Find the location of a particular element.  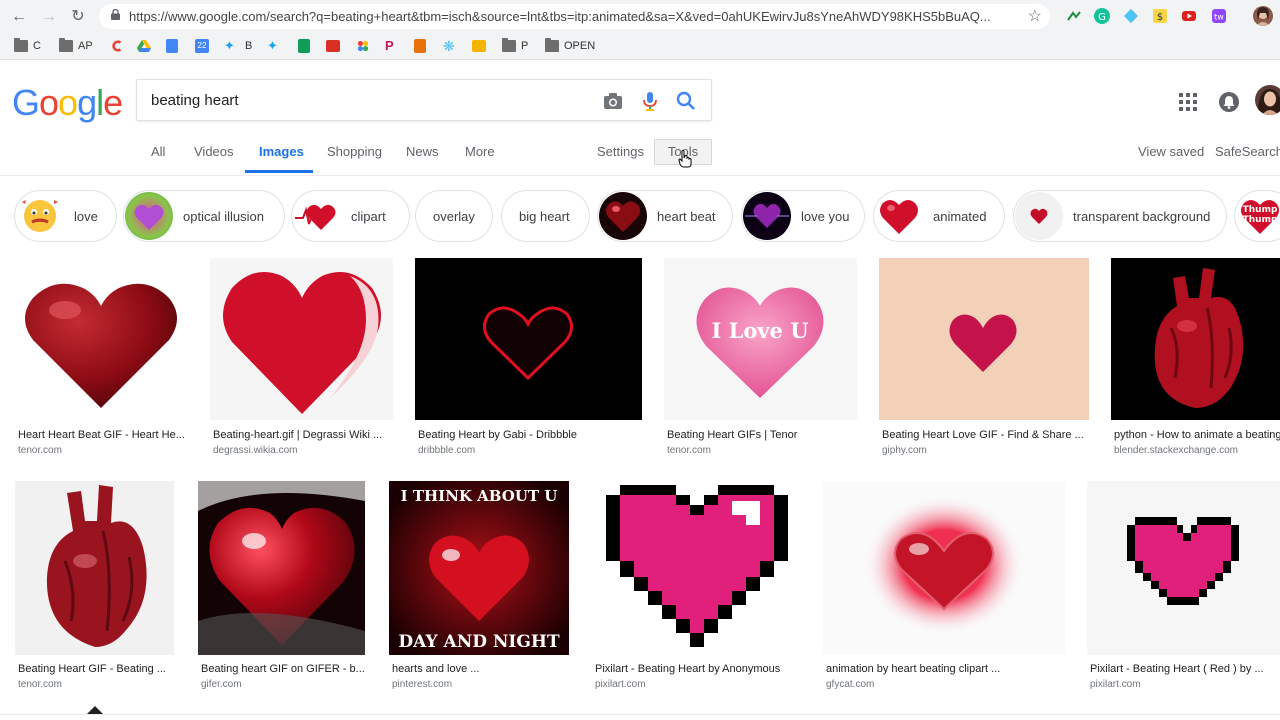

bookmark-folder-c: C is located at coordinates (27, 46).